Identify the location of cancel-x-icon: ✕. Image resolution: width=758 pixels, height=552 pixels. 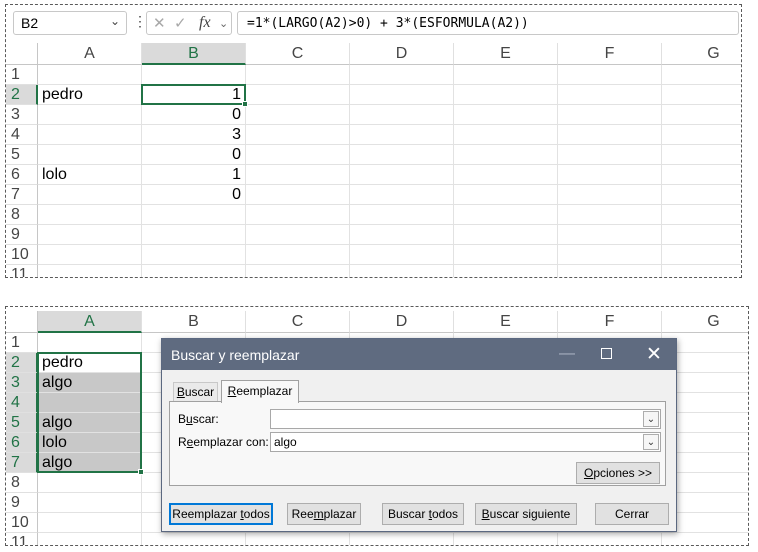
(159, 23).